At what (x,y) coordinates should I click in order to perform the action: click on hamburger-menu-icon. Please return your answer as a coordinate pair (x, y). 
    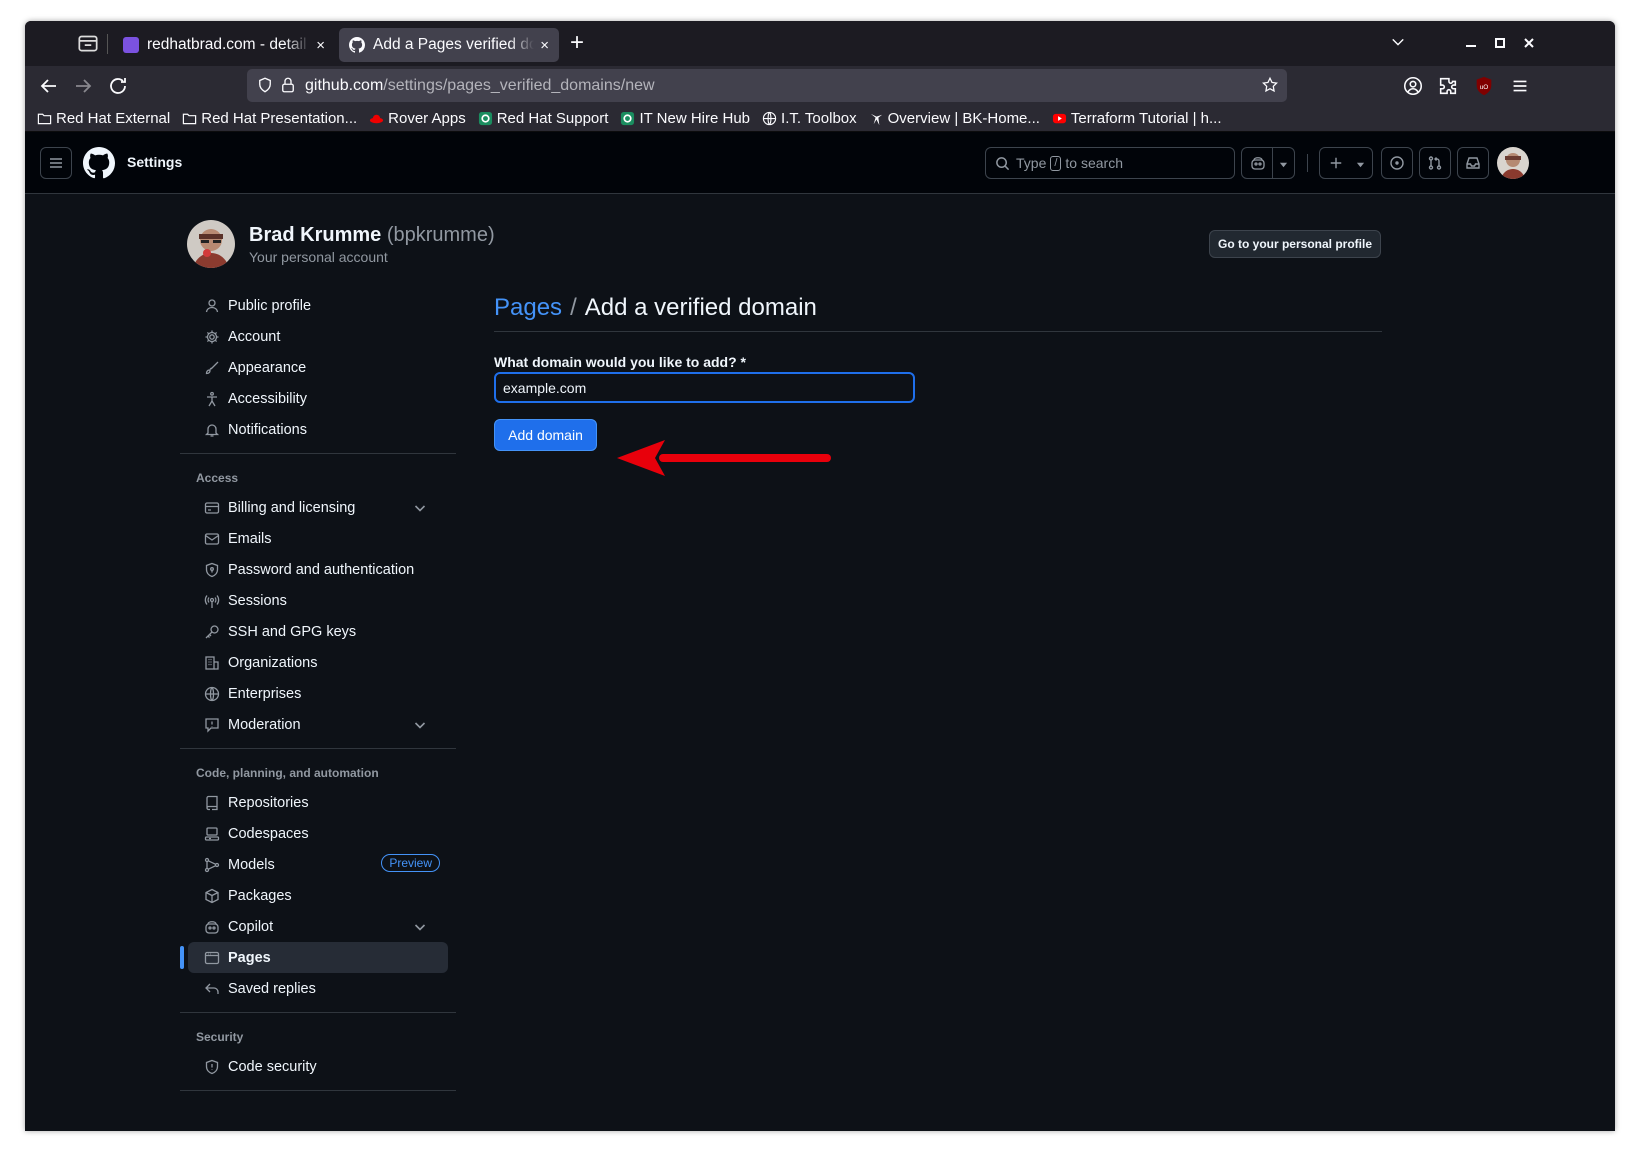
    Looking at the image, I should click on (1520, 86).